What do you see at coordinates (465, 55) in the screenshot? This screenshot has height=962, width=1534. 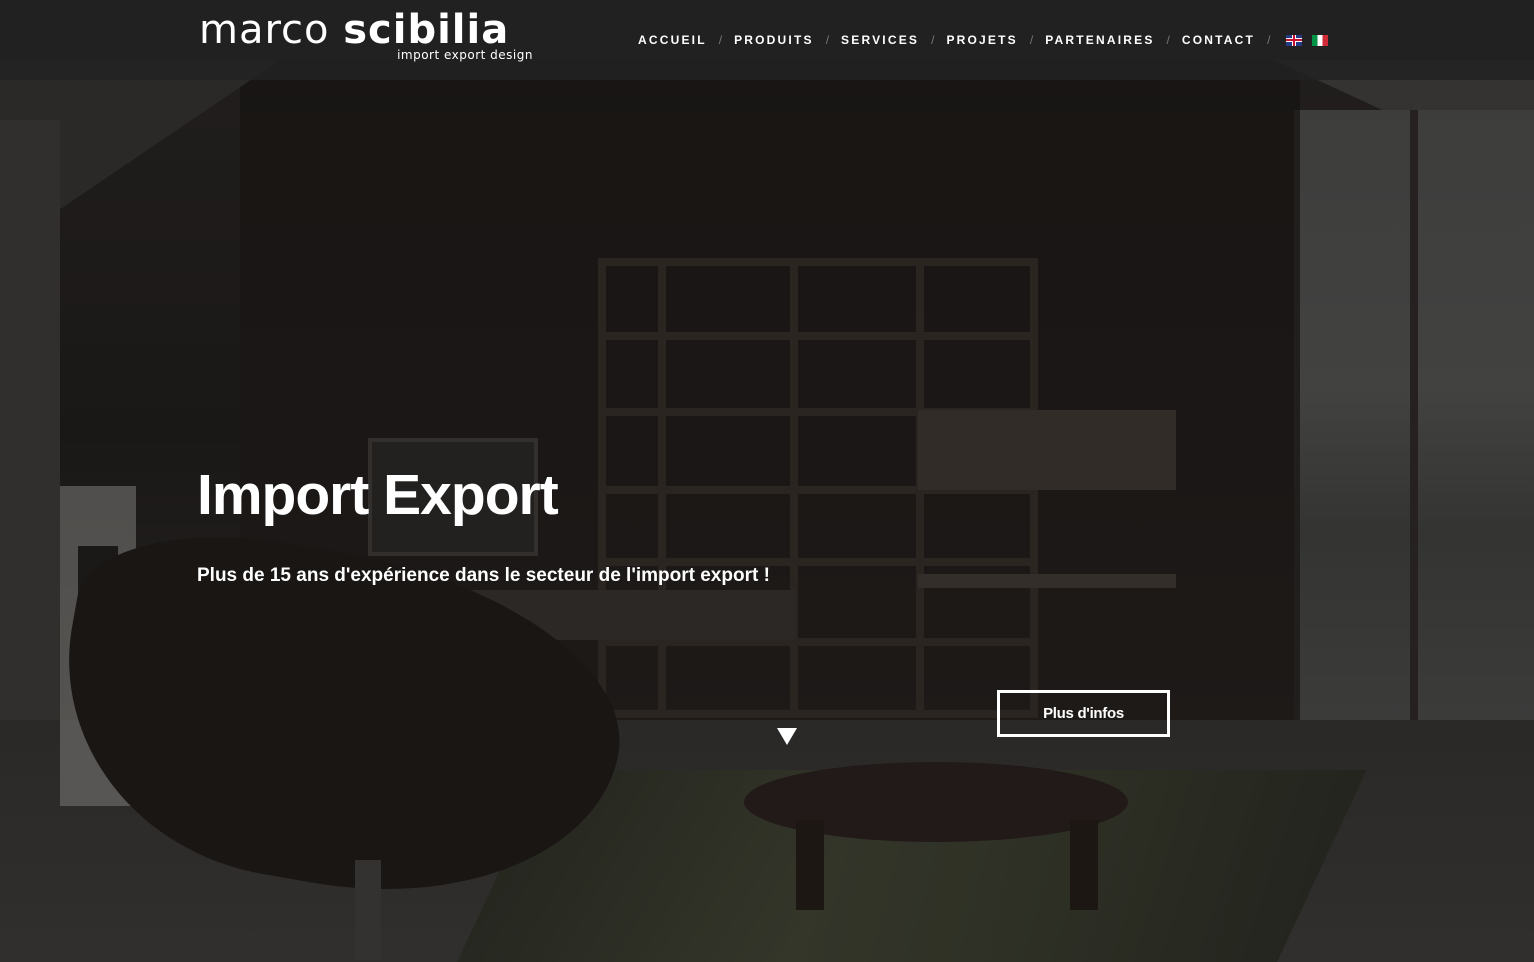 I see `logo-tagline: import export design` at bounding box center [465, 55].